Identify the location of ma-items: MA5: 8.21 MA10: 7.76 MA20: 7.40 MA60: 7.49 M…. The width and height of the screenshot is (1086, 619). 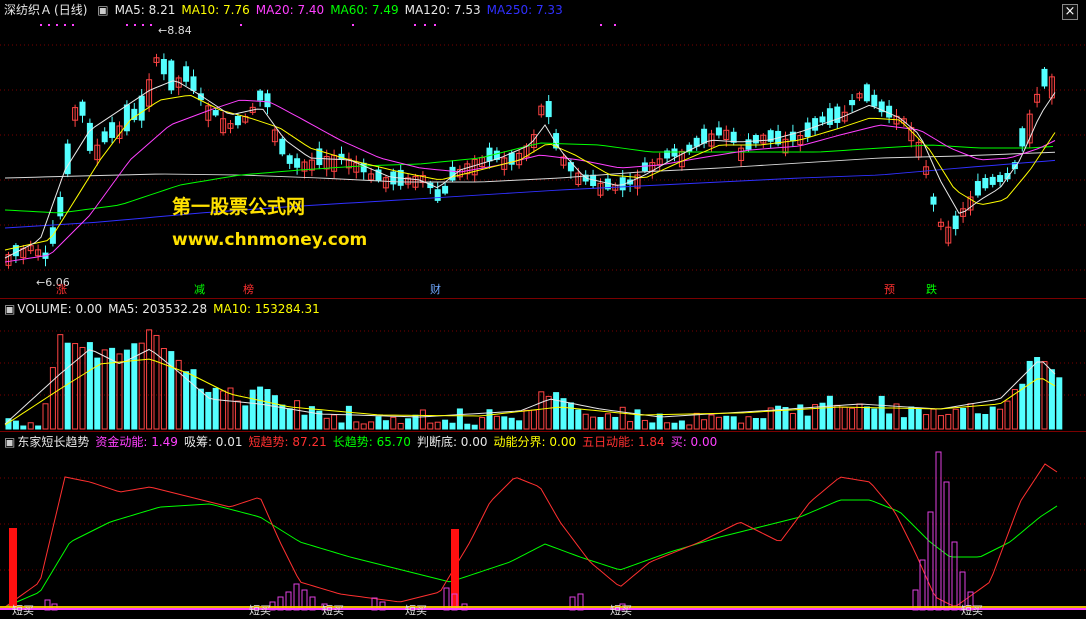
(342, 10).